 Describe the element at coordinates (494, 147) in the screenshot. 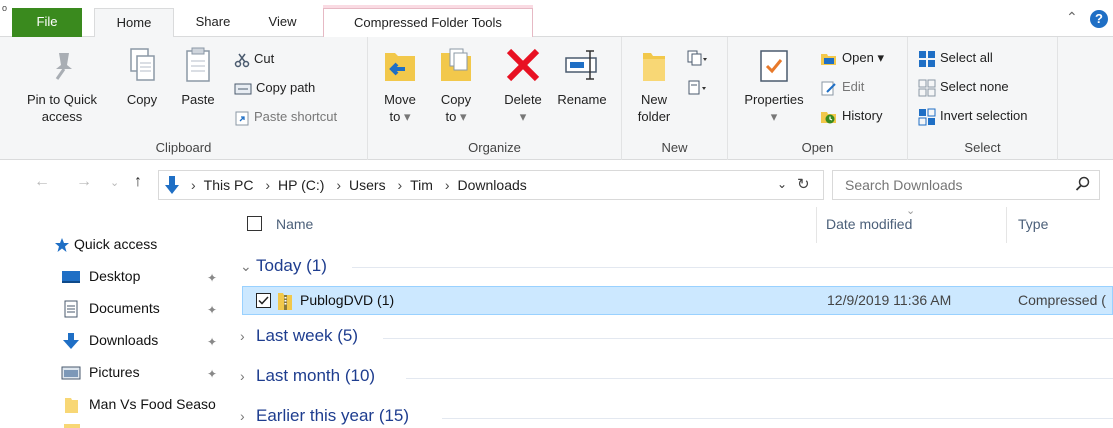

I see `organize-group-label: Organize` at that location.